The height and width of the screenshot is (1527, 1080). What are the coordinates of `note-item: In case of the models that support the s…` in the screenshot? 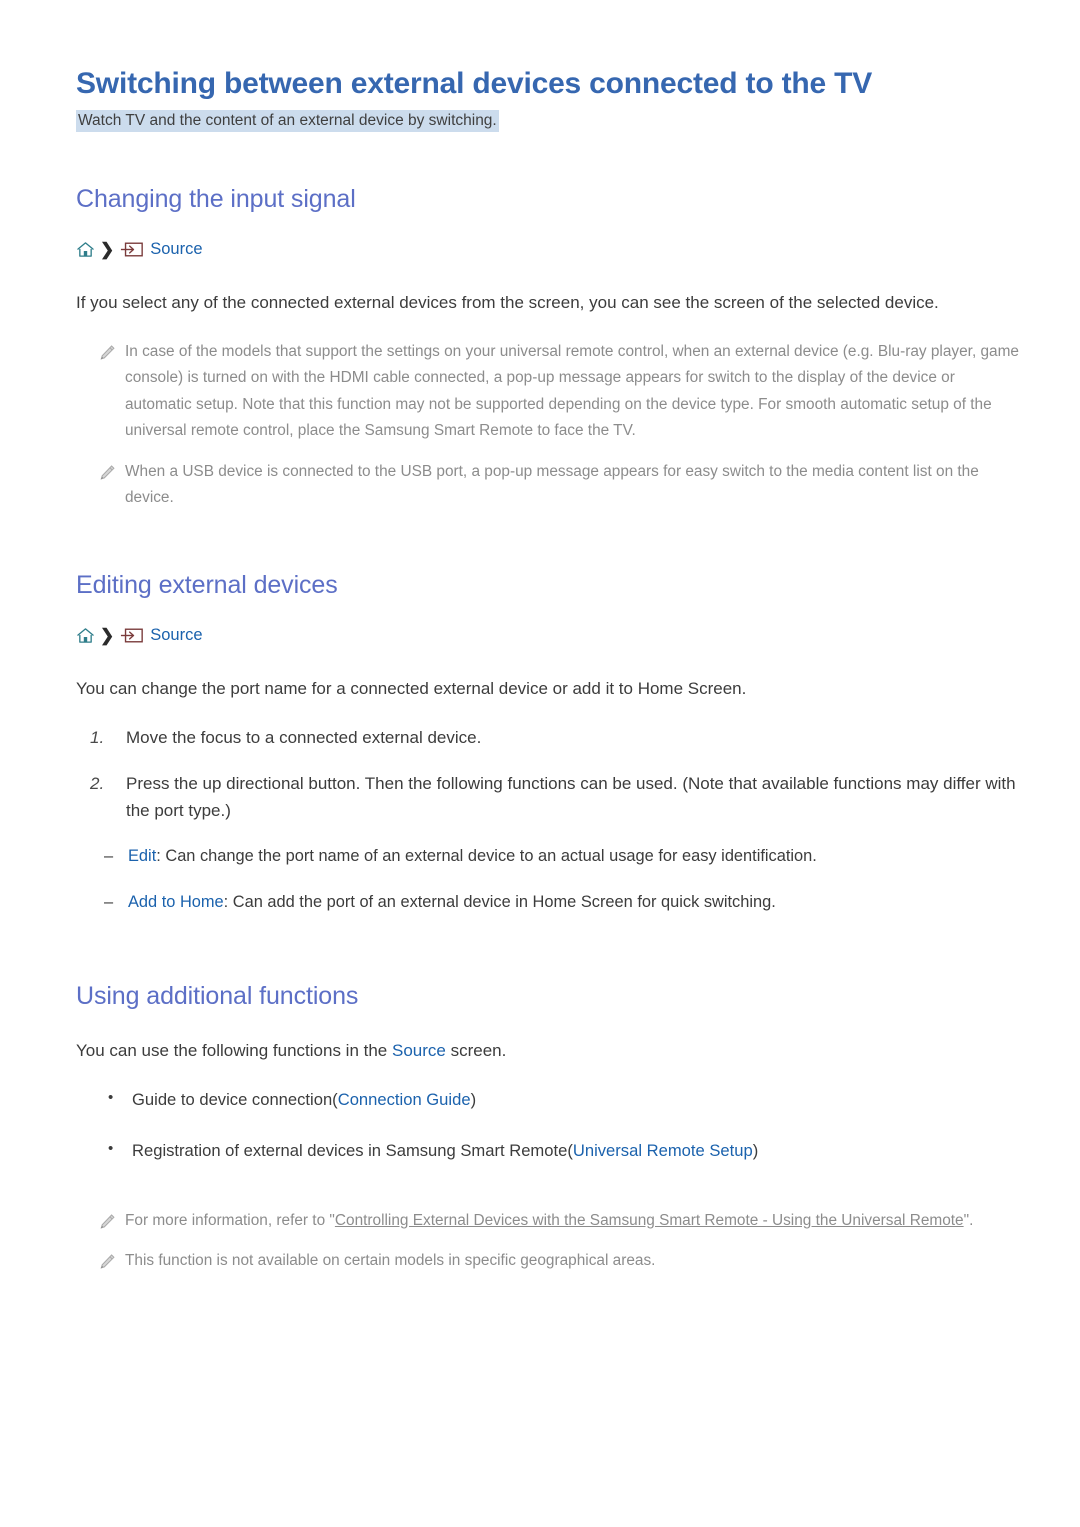 It's located at (548, 392).